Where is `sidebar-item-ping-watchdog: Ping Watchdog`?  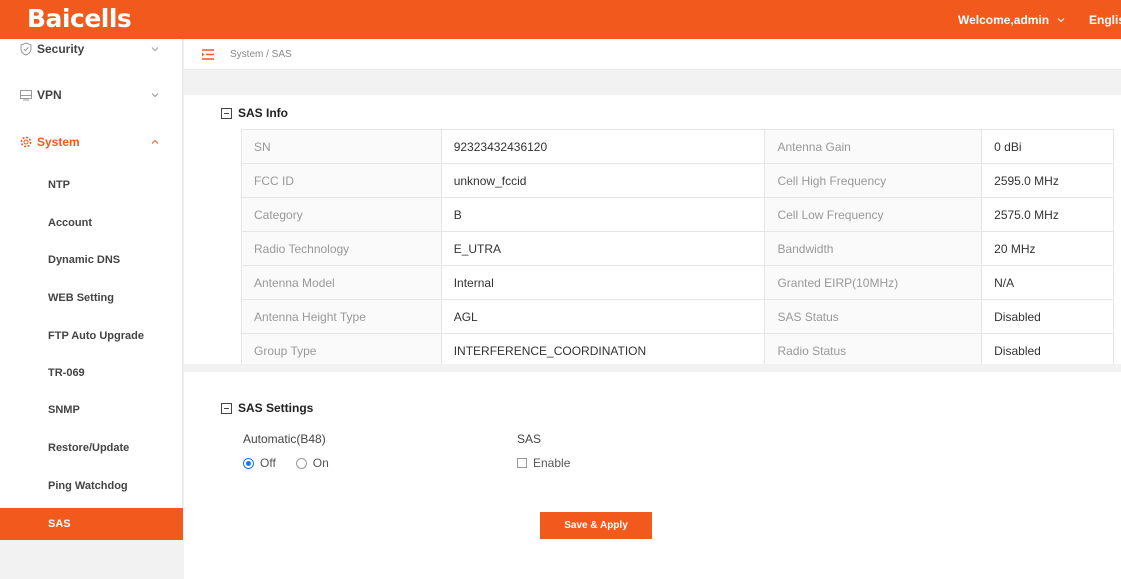
sidebar-item-ping-watchdog: Ping Watchdog is located at coordinates (91, 486).